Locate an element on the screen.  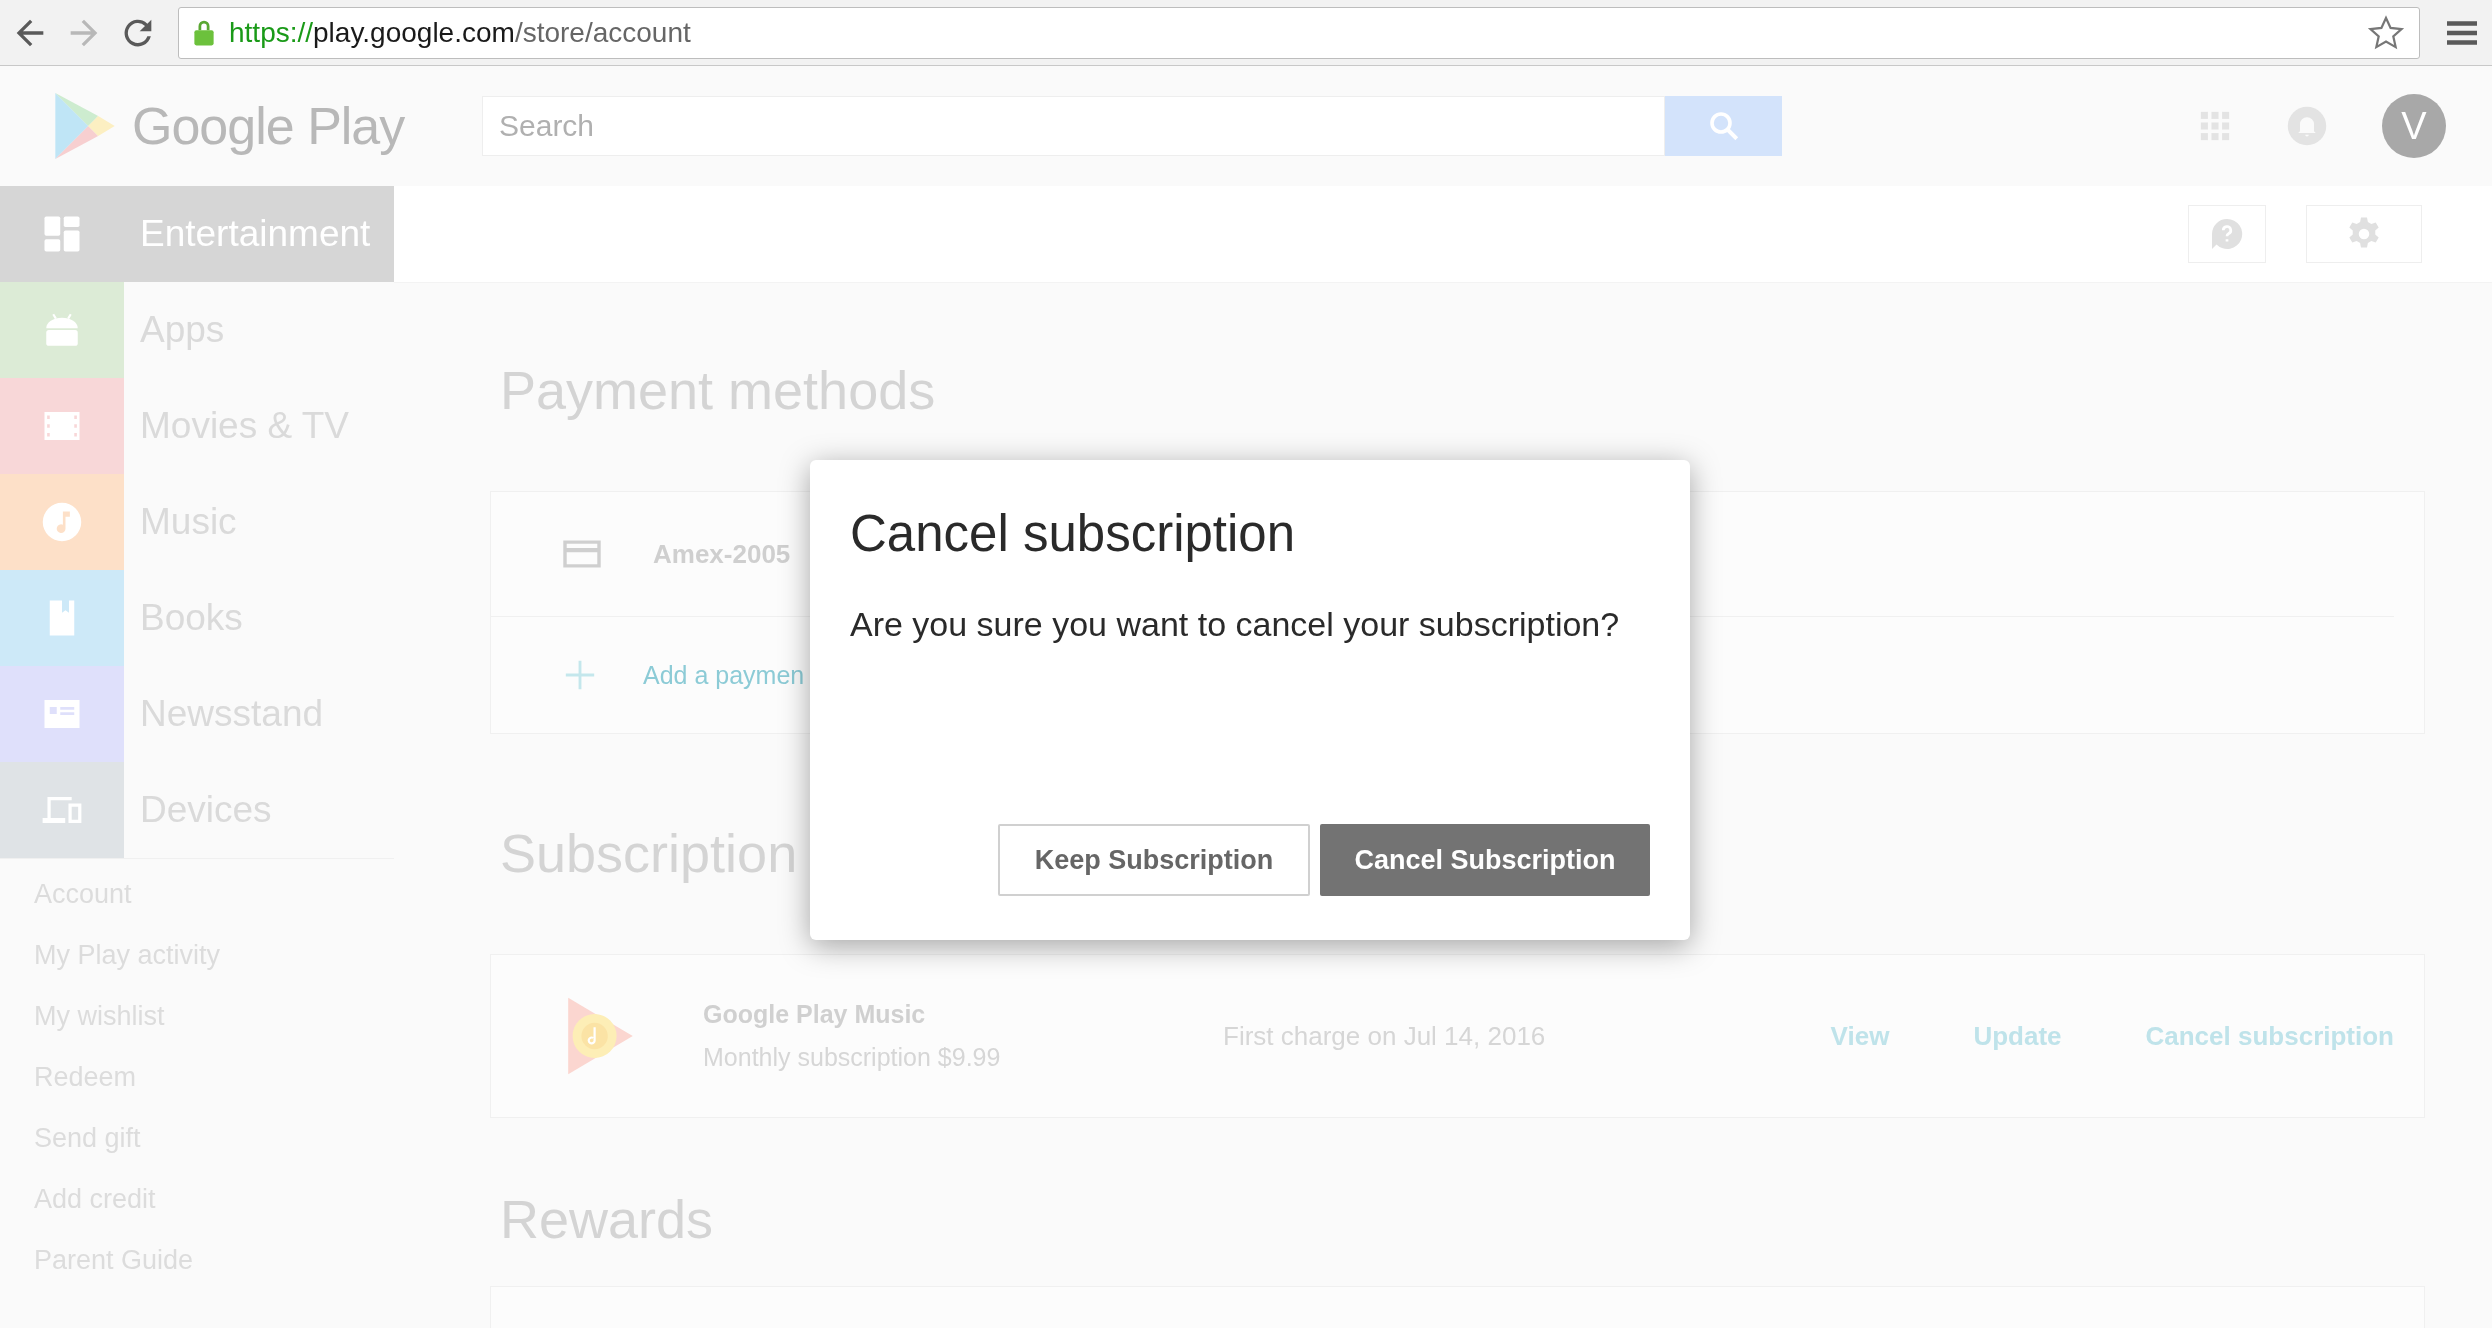
search-field: Search is located at coordinates (1073, 126).